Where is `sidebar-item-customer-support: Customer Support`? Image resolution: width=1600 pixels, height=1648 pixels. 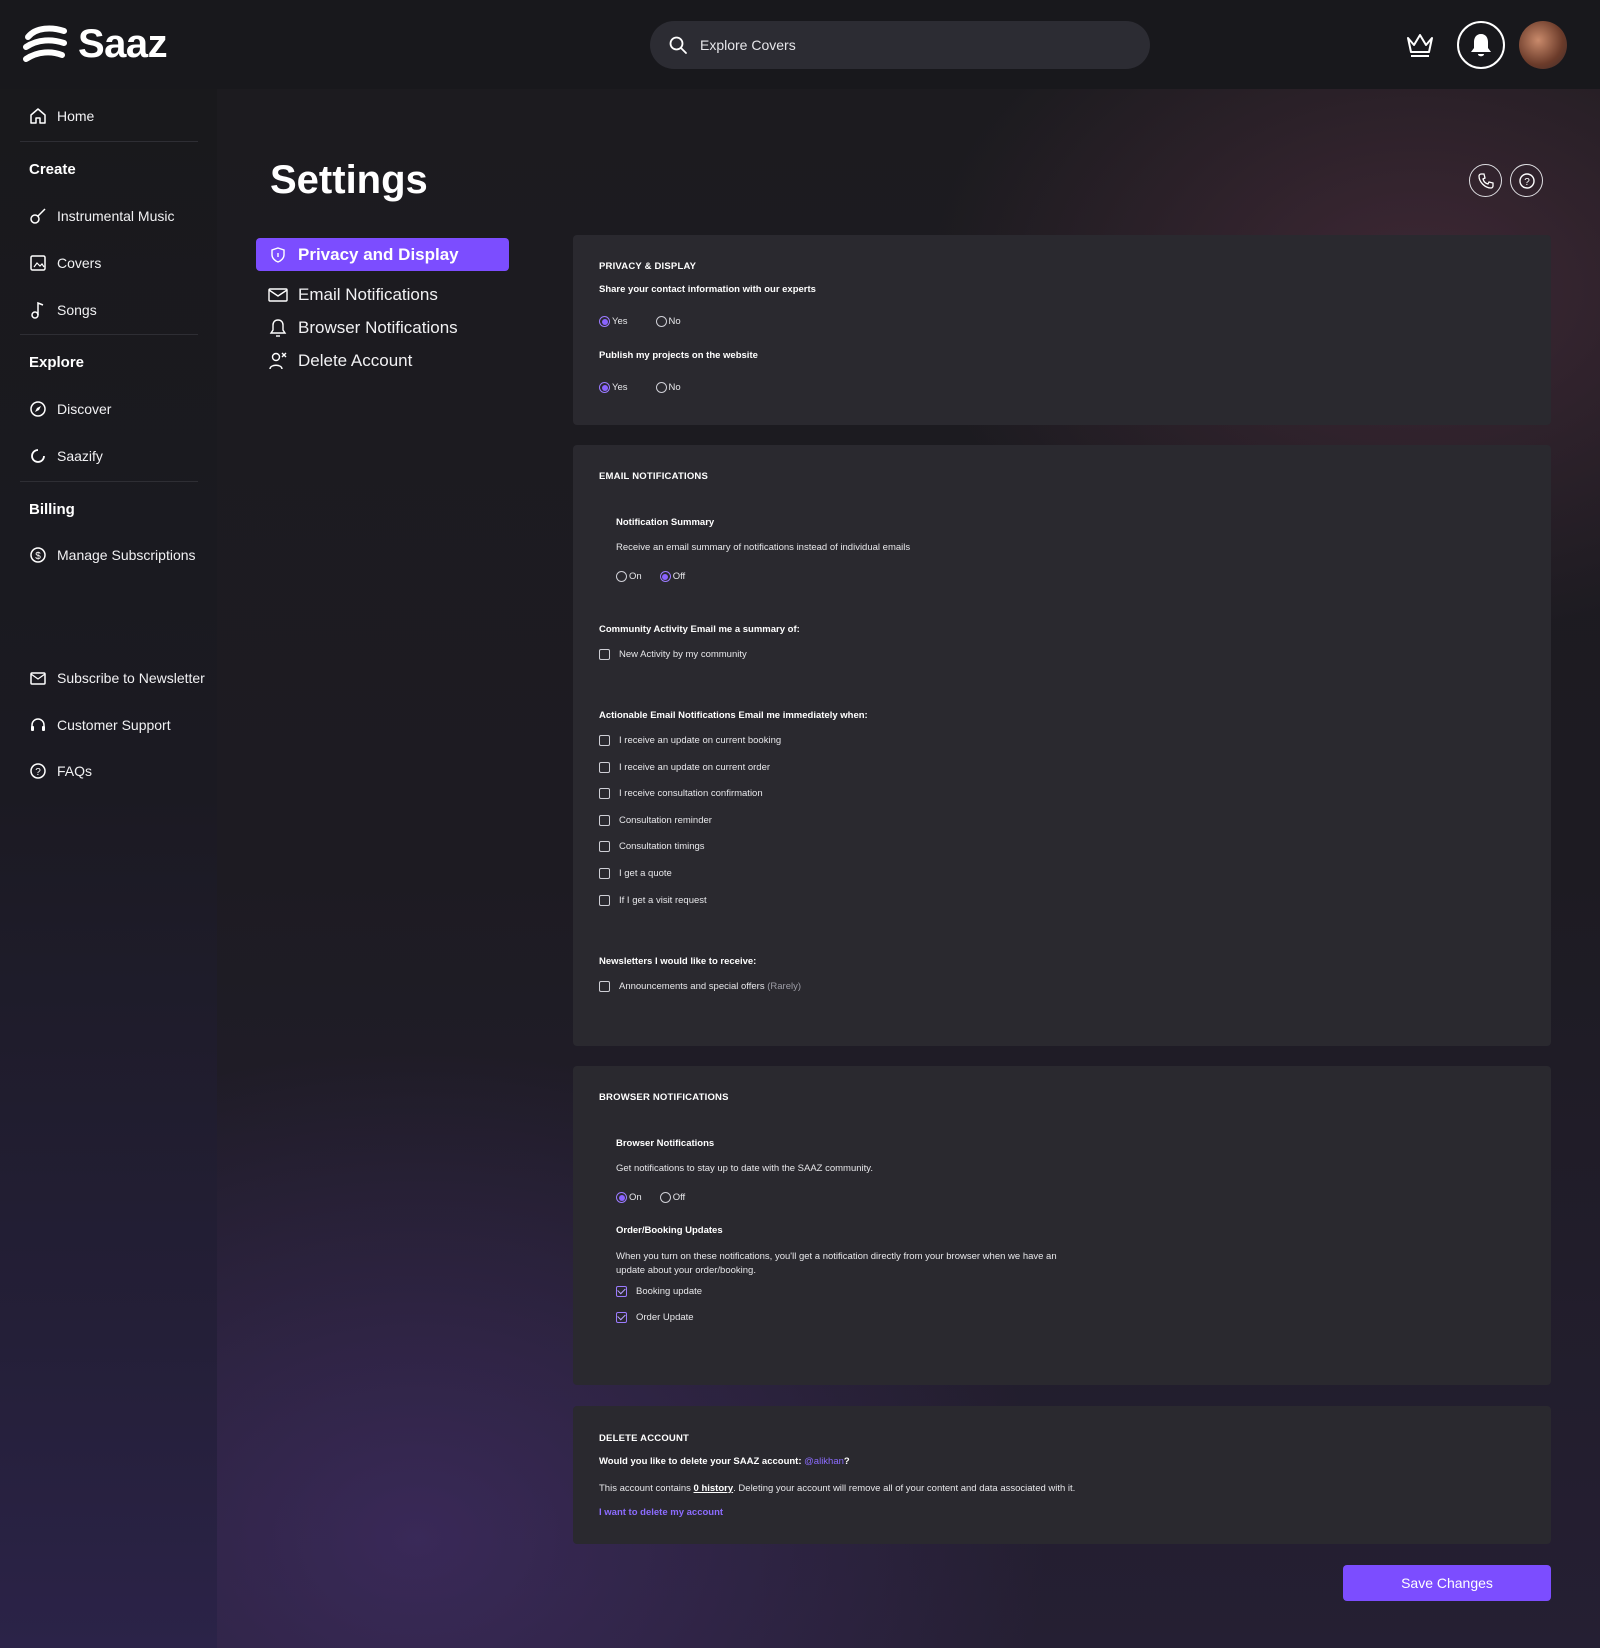 sidebar-item-customer-support: Customer Support is located at coordinates (100, 725).